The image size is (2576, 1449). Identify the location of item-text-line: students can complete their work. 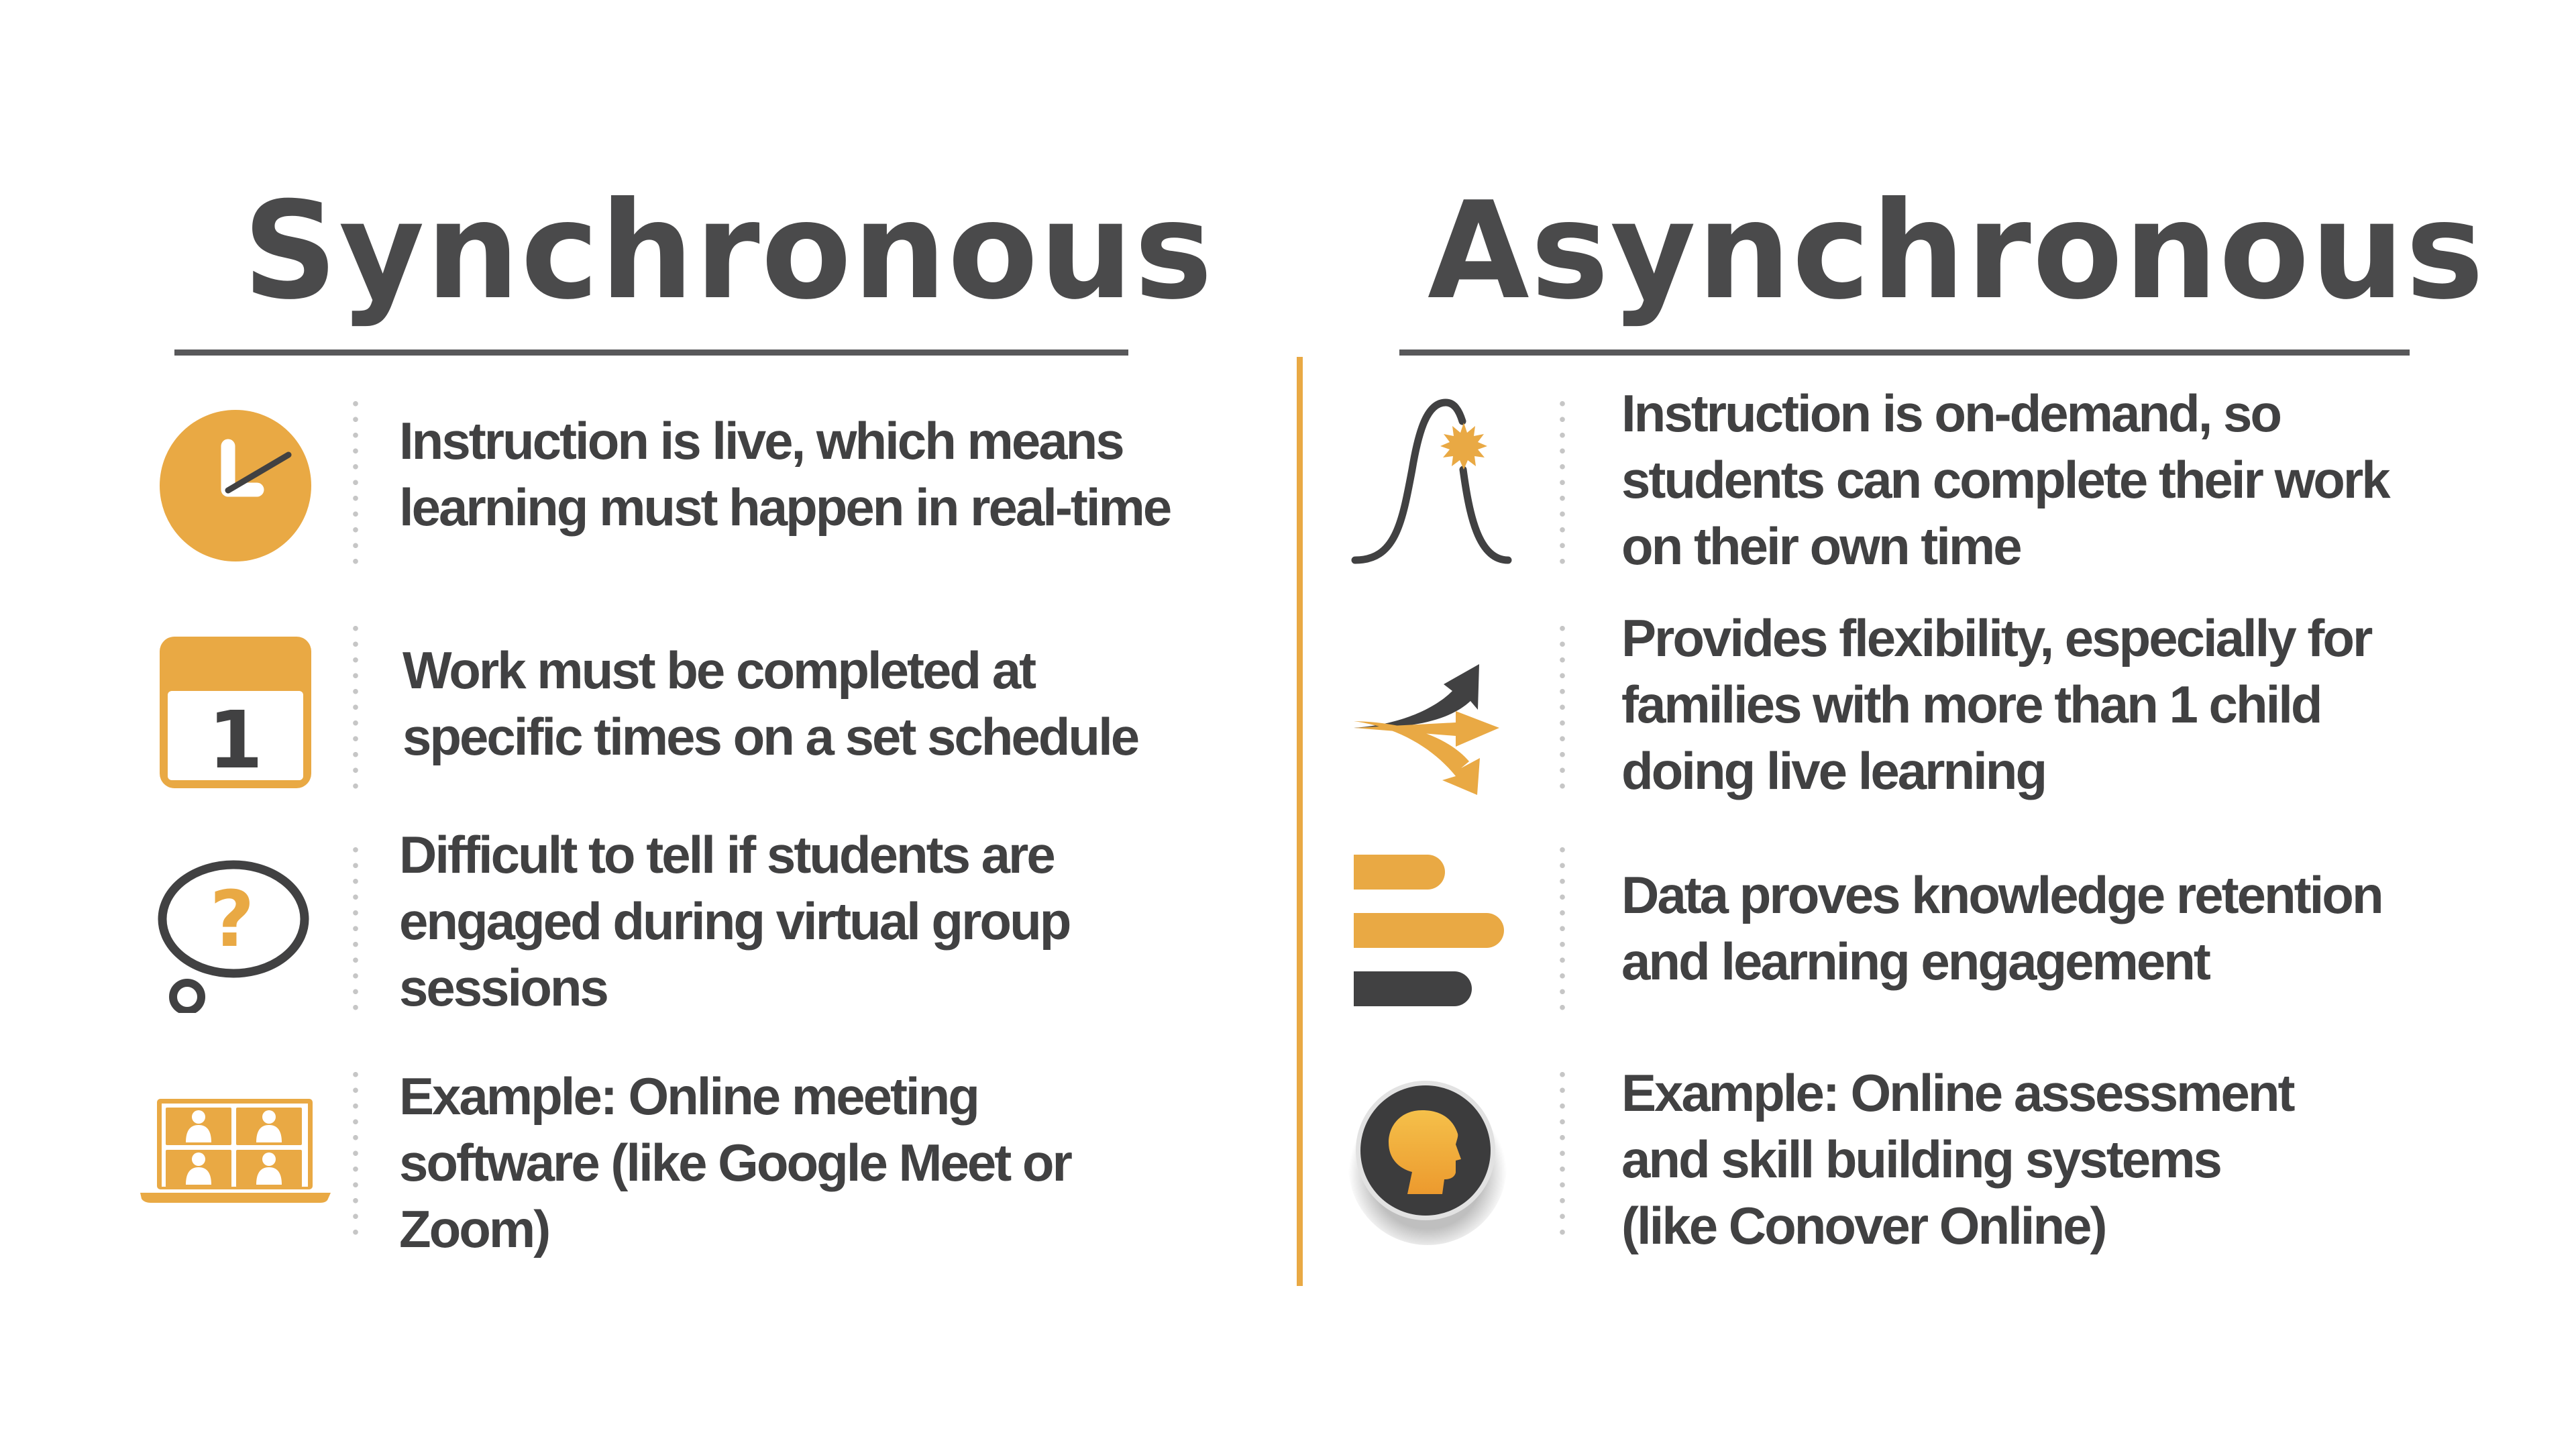
(2006, 479).